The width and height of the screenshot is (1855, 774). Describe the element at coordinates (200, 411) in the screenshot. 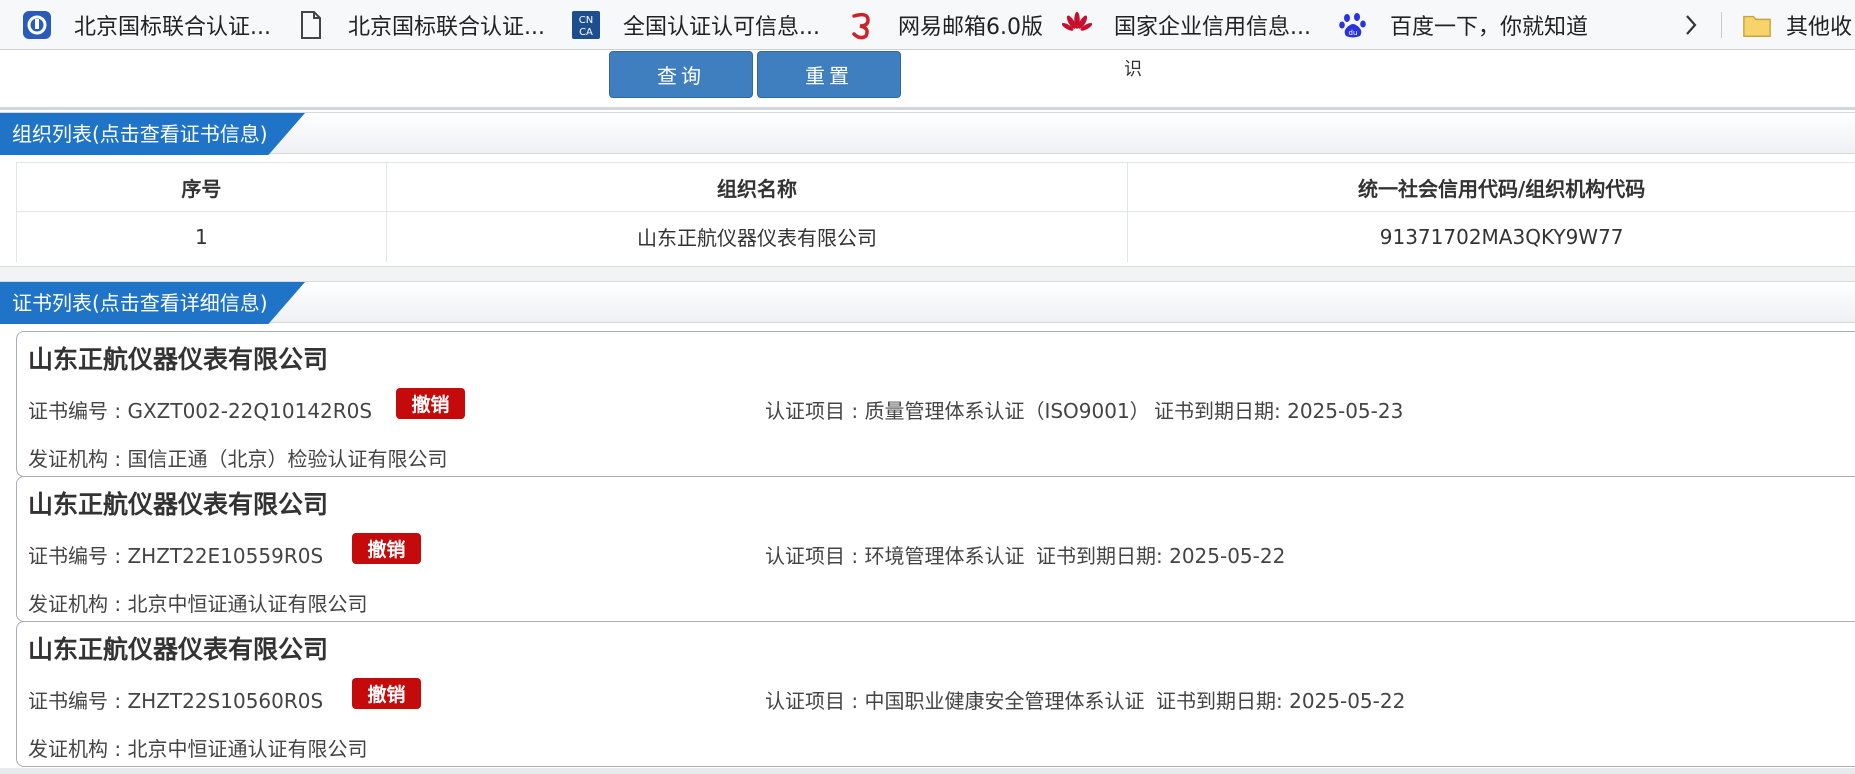

I see `cert-number: 证书编号 : GXZT002-22Q10142R0S` at that location.